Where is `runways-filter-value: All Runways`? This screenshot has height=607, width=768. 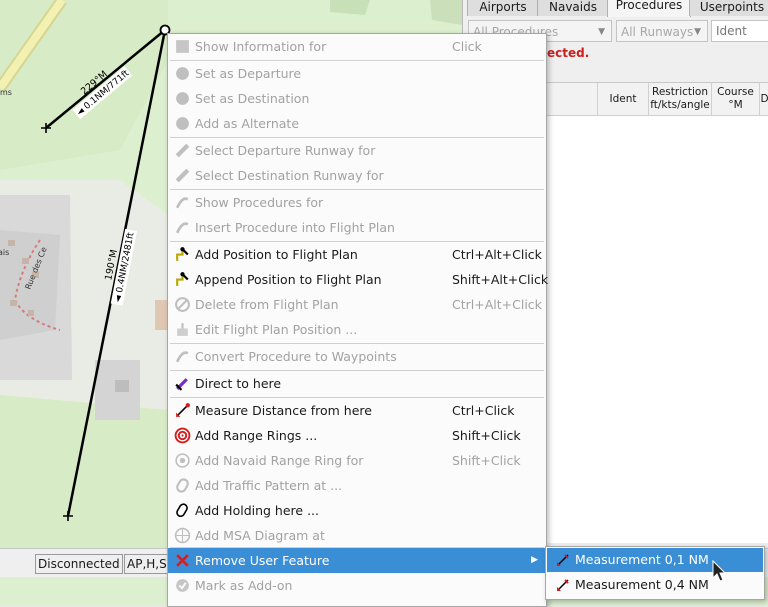 runways-filter-value: All Runways is located at coordinates (657, 32).